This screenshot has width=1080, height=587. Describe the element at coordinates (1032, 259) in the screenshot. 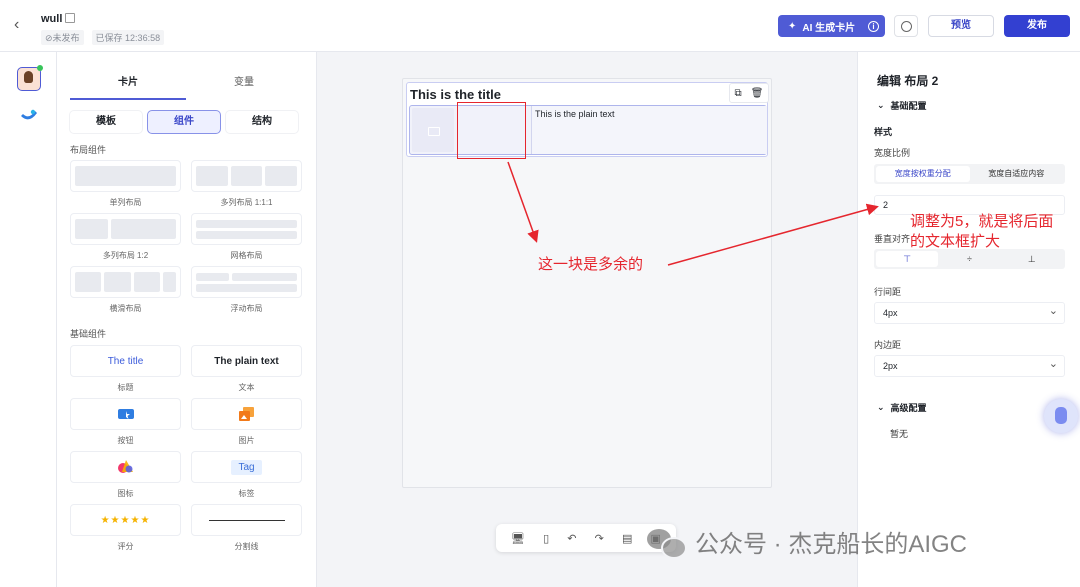

I see `align-bottom-icon: ⊥` at that location.